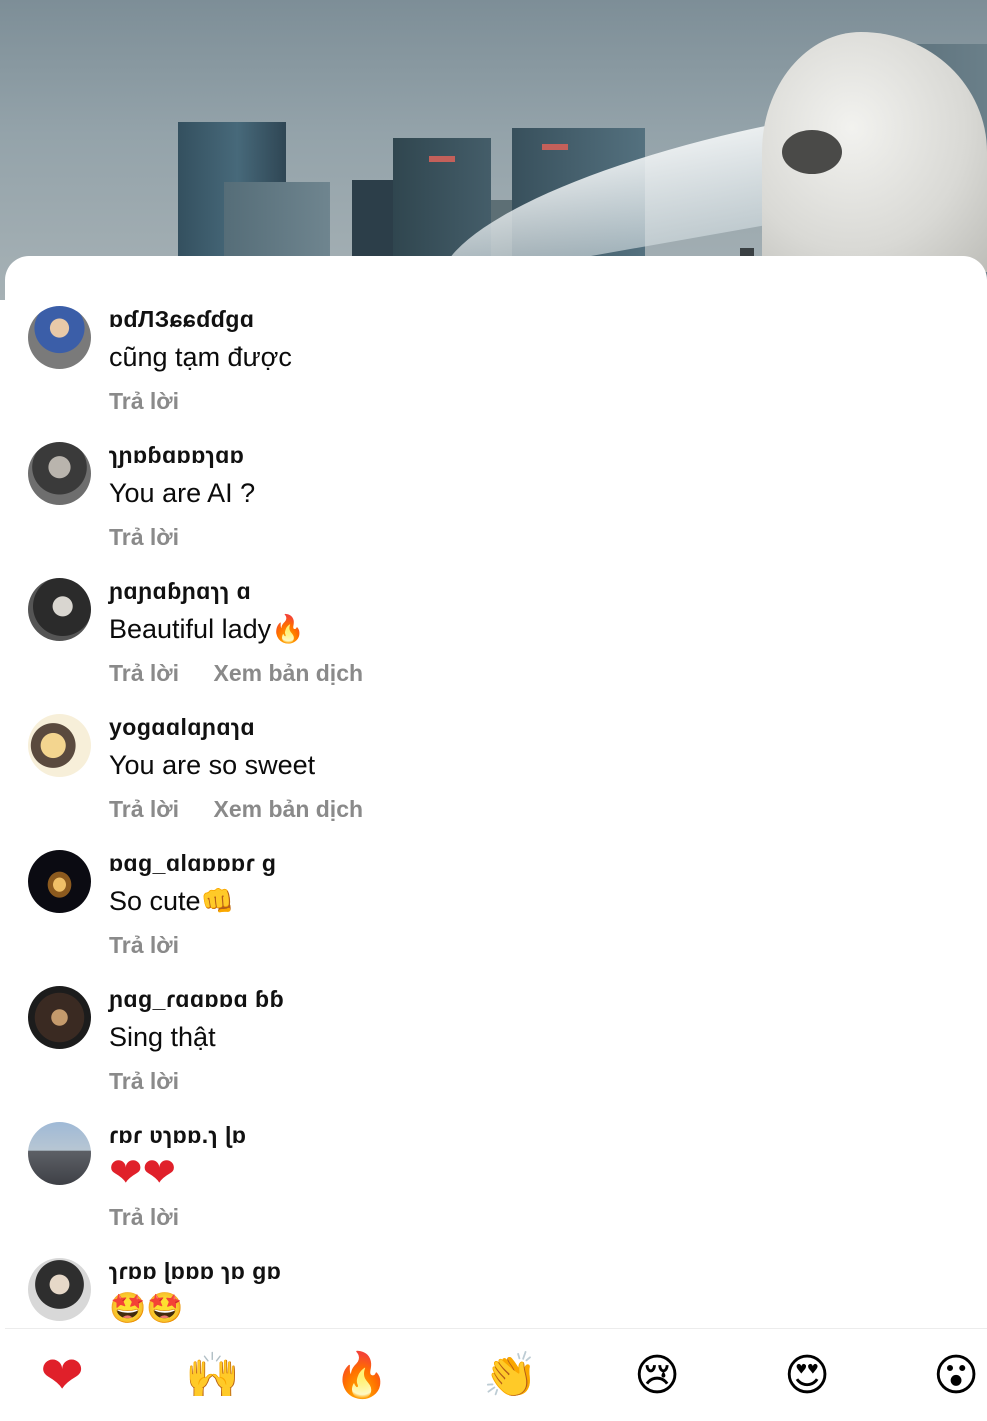 Image resolution: width=987 pixels, height=1421 pixels. What do you see at coordinates (207, 629) in the screenshot?
I see `comment-text: Beautiful lady🔥` at bounding box center [207, 629].